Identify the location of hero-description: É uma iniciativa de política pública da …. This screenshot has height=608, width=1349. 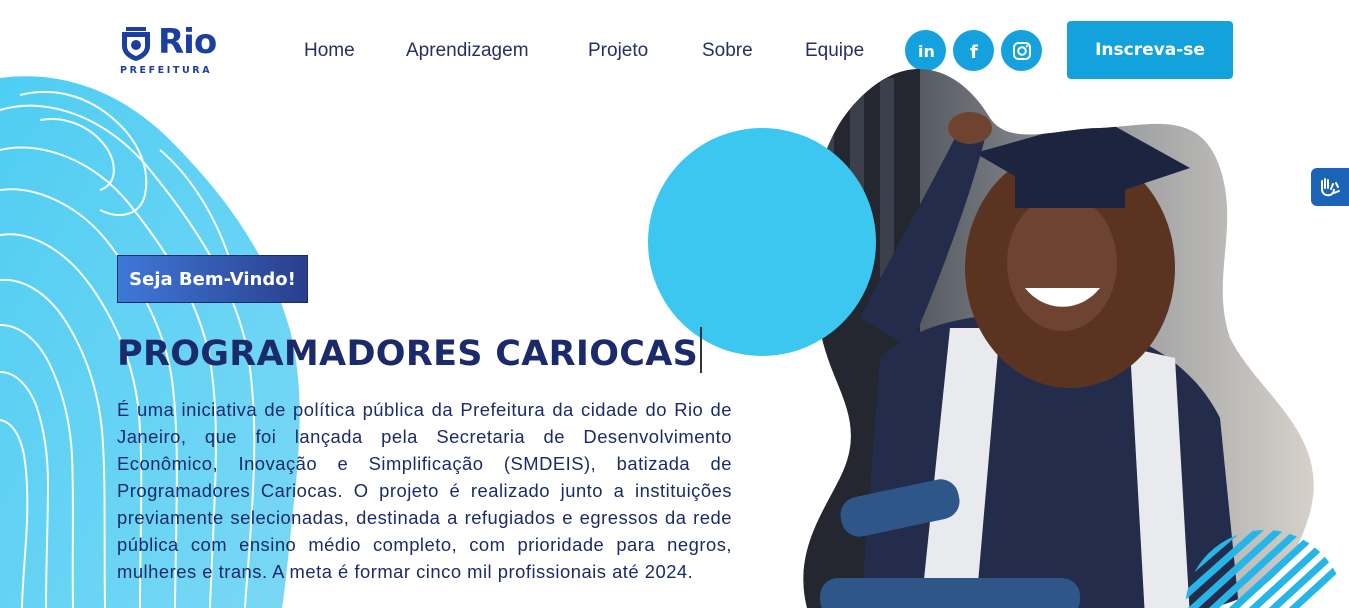
(424, 490).